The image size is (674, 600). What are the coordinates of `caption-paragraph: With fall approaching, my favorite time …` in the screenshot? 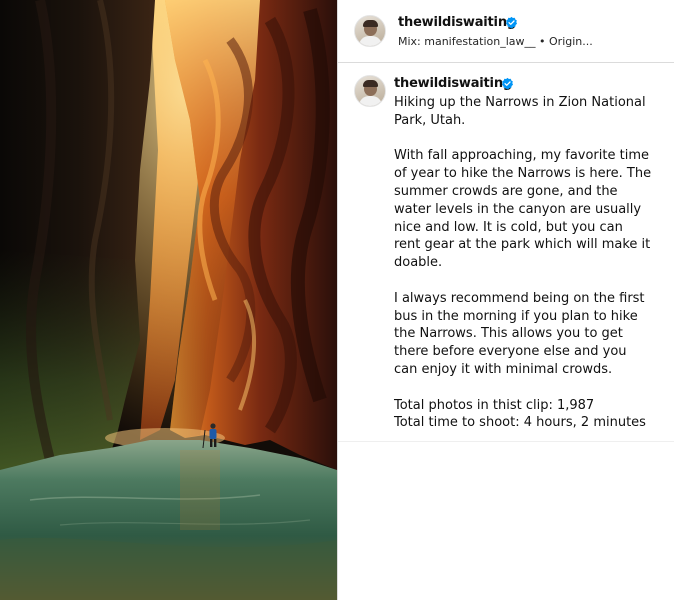 It's located at (523, 209).